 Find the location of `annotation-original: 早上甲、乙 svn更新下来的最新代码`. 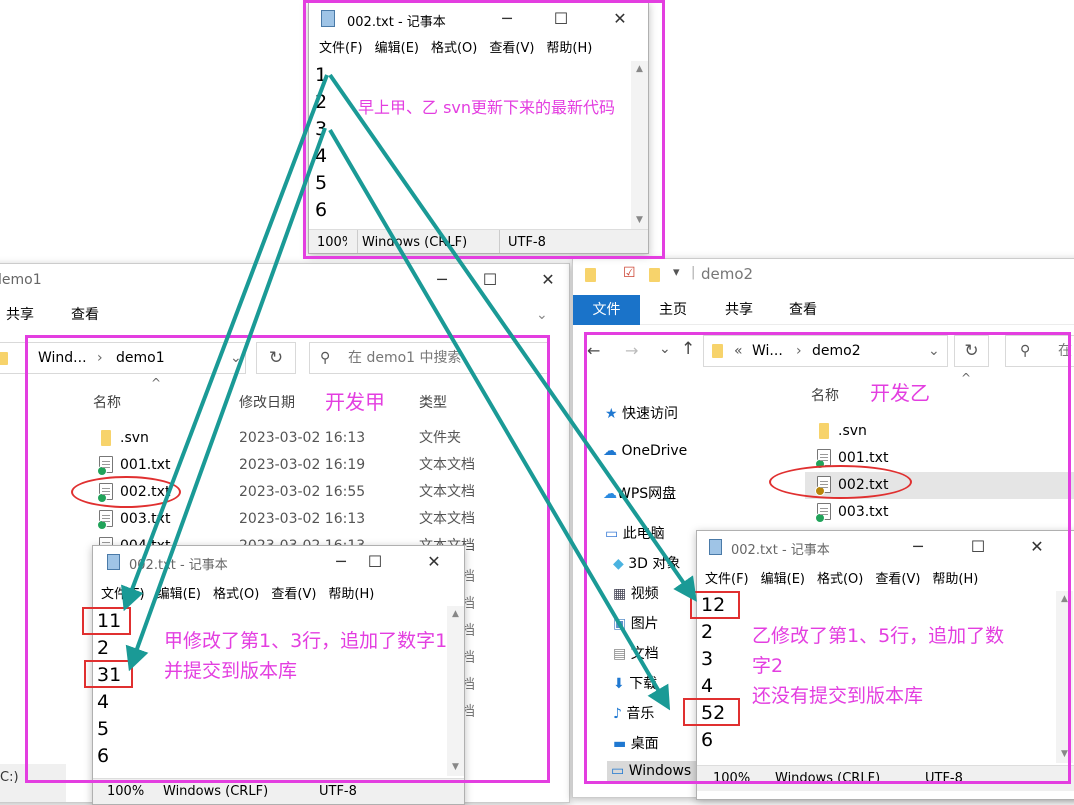

annotation-original: 早上甲、乙 svn更新下来的最新代码 is located at coordinates (487, 107).